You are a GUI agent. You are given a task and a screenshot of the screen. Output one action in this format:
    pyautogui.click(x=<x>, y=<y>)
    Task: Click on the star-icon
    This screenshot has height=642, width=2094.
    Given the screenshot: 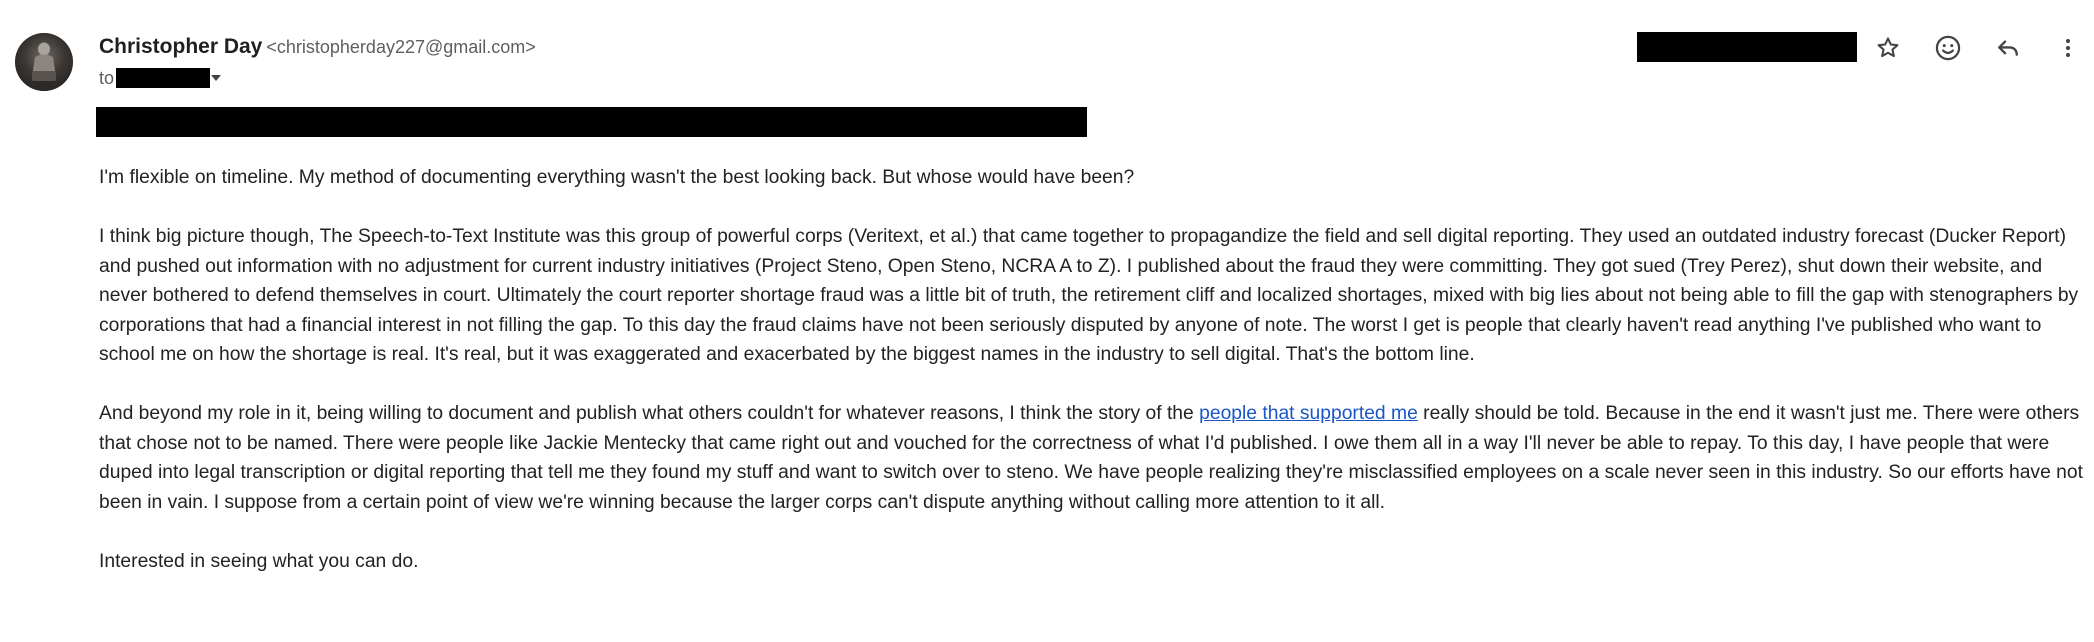 What is the action you would take?
    pyautogui.click(x=1888, y=47)
    